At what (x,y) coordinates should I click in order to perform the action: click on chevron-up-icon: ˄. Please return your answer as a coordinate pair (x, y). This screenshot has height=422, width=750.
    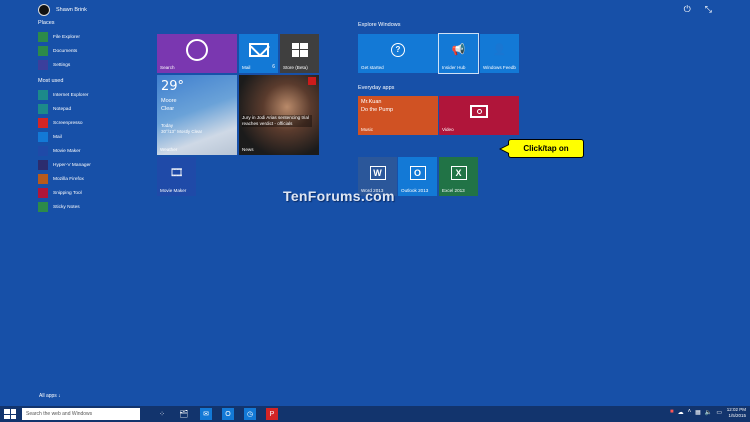
    Looking at the image, I should click on (690, 412).